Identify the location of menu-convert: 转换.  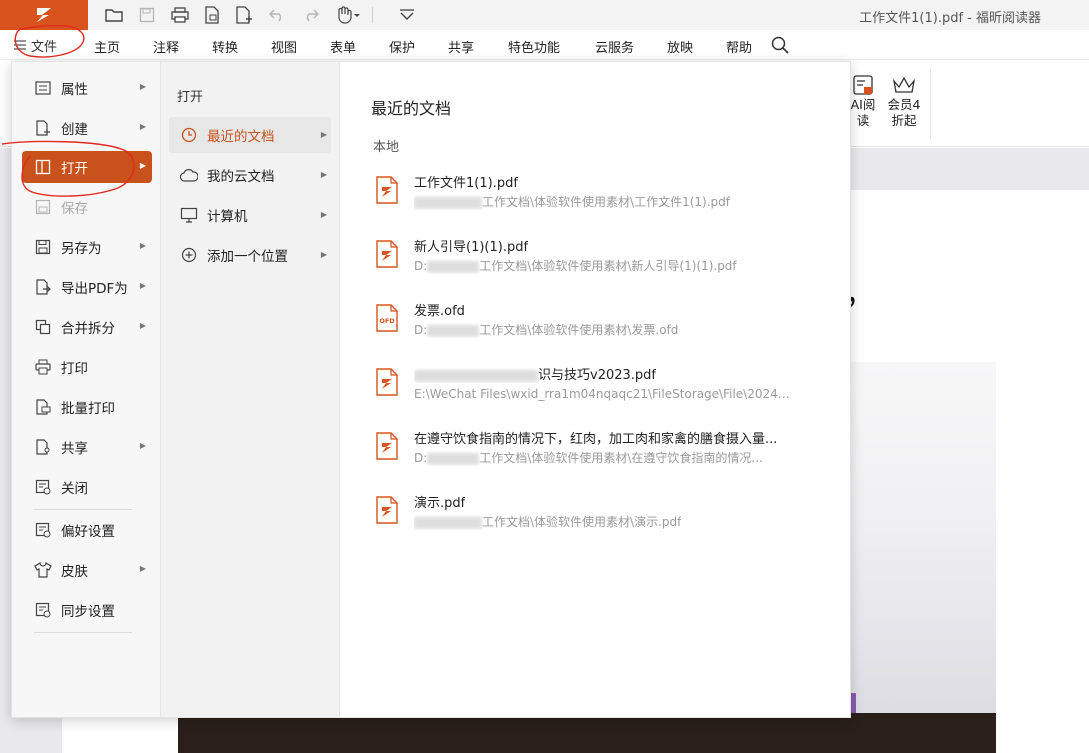
(225, 46).